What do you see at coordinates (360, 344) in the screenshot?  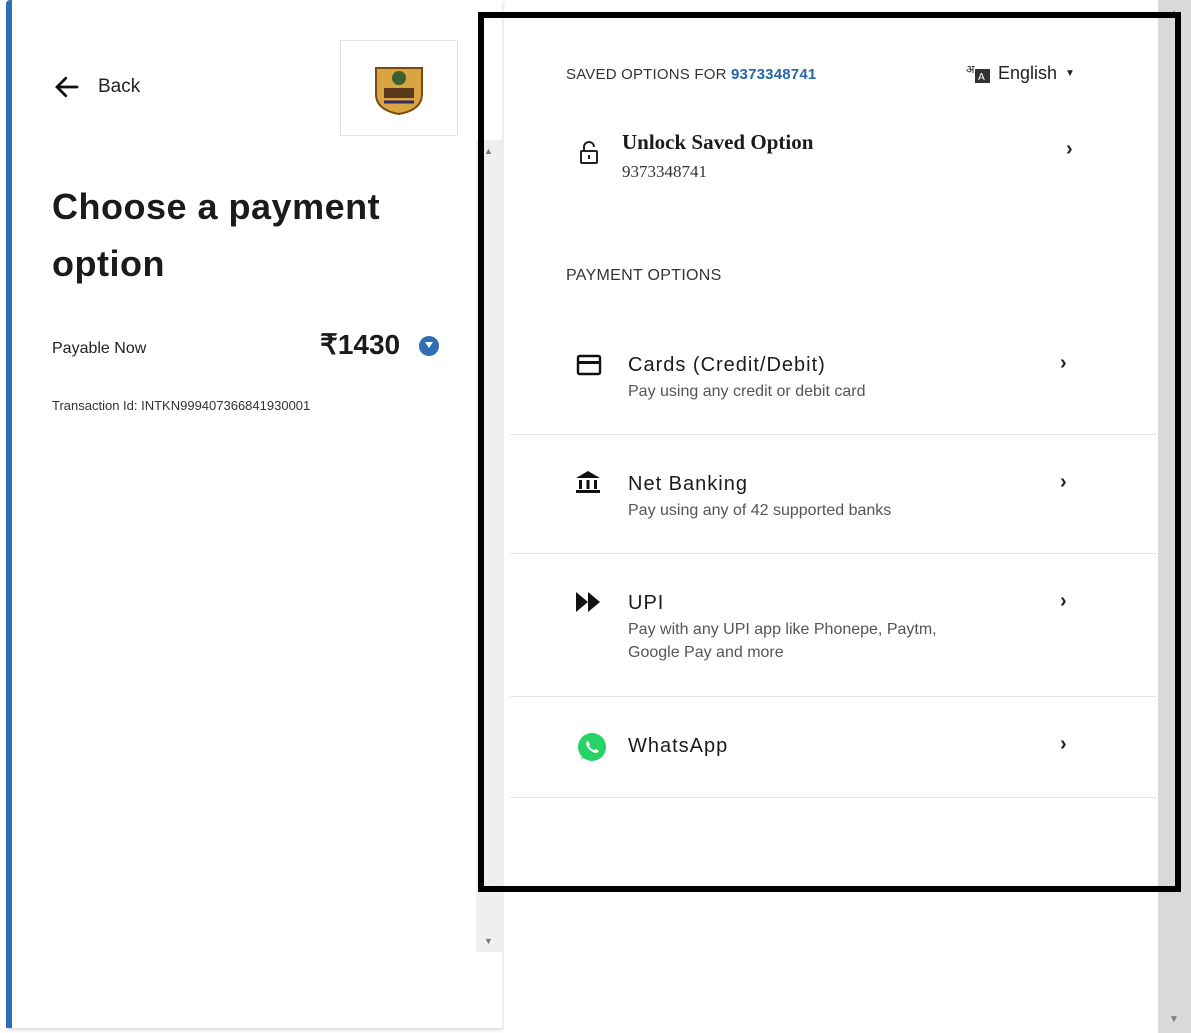 I see `payable-amount: ₹1430` at bounding box center [360, 344].